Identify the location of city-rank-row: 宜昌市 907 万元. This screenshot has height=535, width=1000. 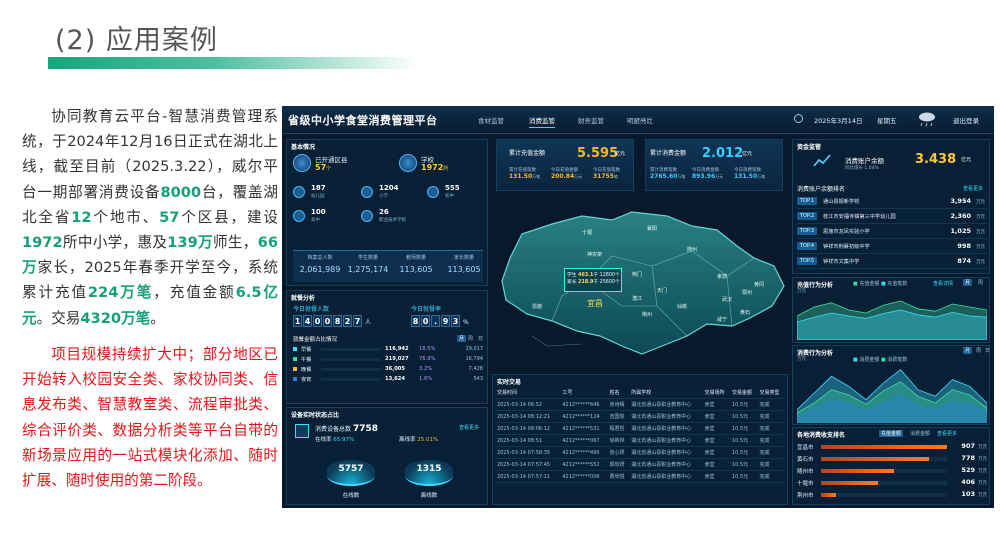
(892, 447).